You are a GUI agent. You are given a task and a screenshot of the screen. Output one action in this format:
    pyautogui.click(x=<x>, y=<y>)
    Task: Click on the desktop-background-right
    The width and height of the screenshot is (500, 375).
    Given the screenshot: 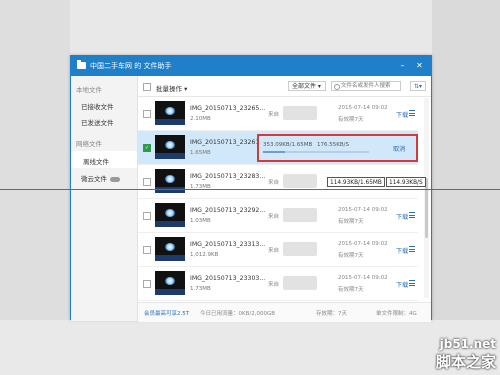 What is the action you would take?
    pyautogui.click(x=466, y=187)
    